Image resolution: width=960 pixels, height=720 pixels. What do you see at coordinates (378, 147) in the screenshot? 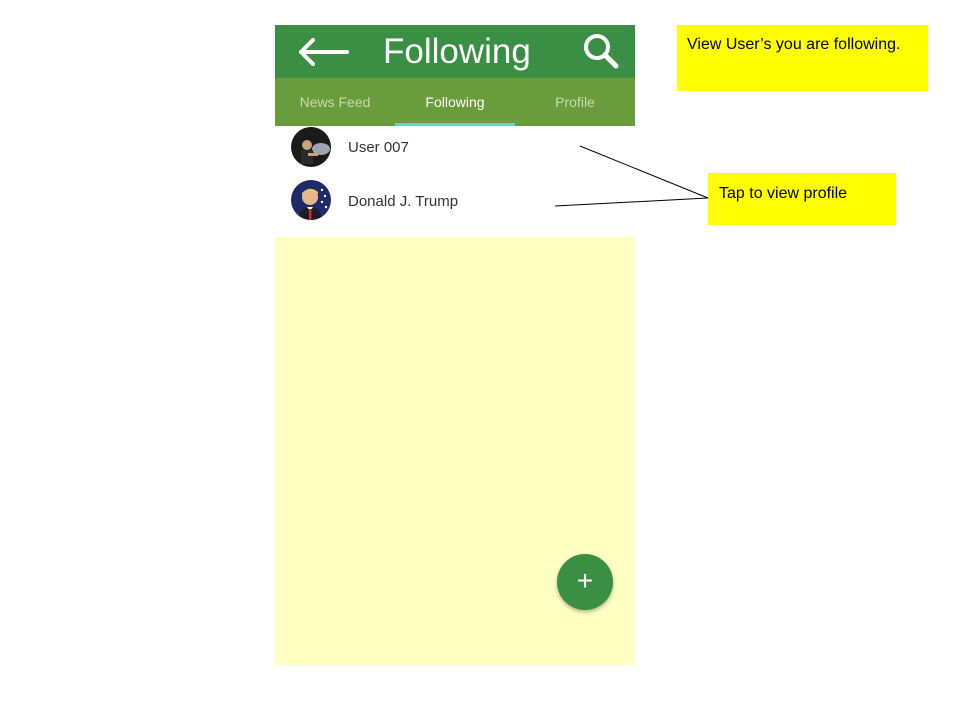
I see `list-item-name: User 007` at bounding box center [378, 147].